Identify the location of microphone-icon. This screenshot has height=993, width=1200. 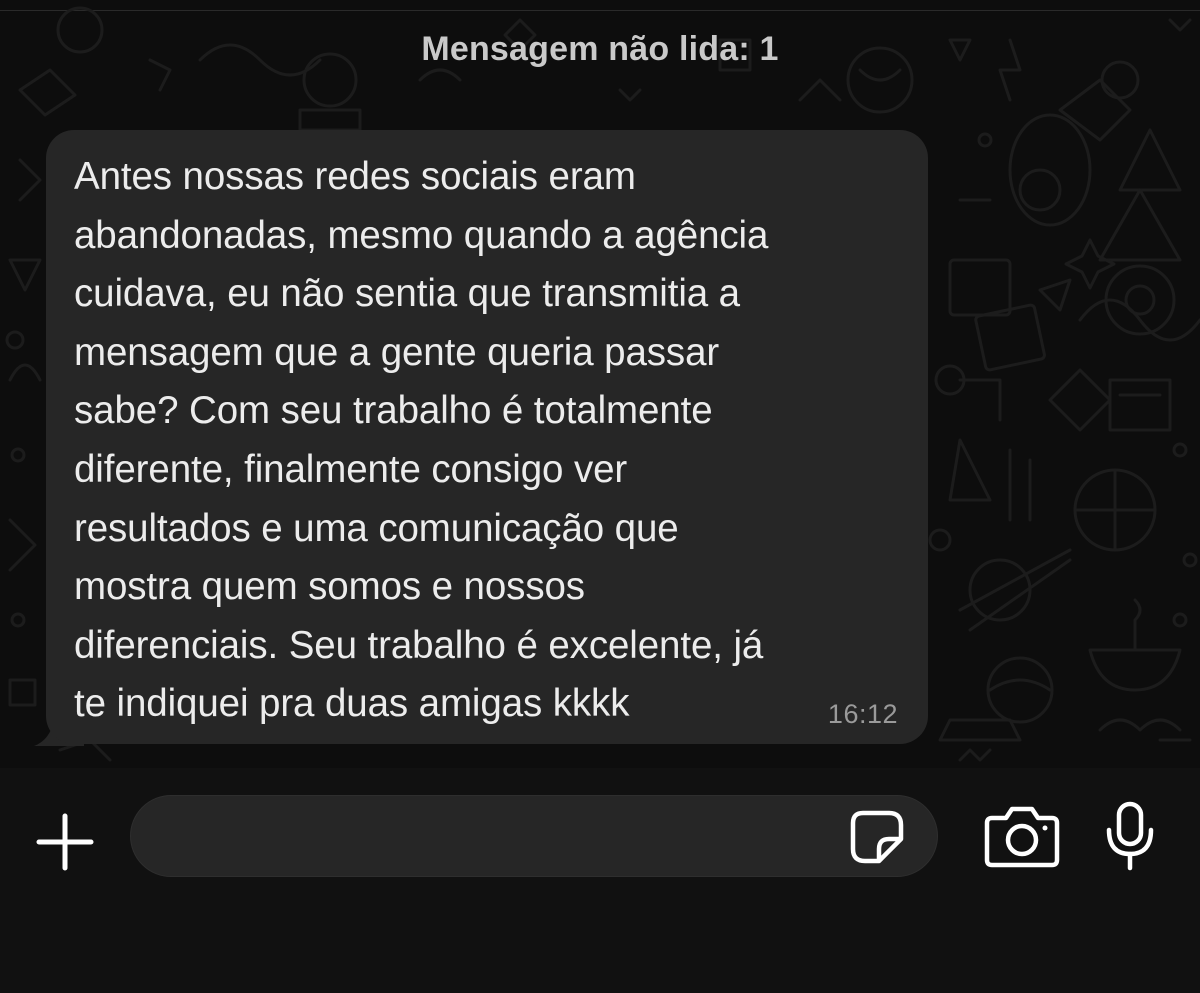
(1130, 836).